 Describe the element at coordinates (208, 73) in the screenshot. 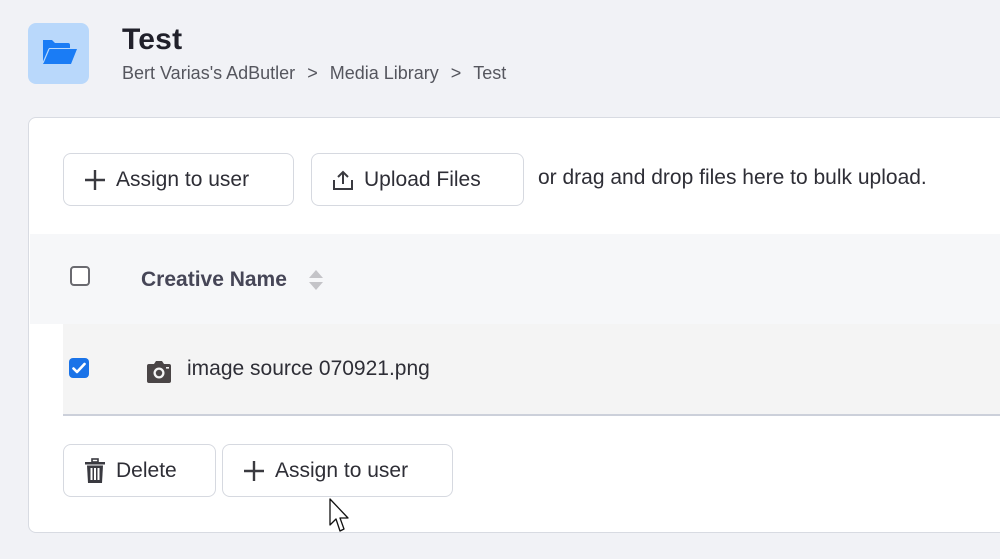

I see `breadcrumb-item-account: Bert Varias's AdButler` at that location.